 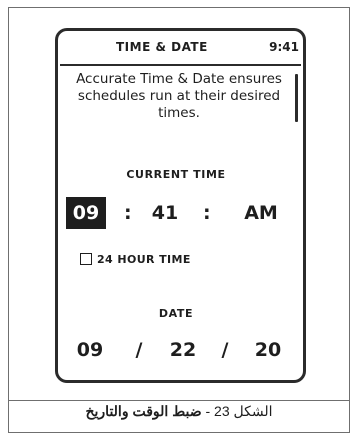 What do you see at coordinates (165, 213) in the screenshot?
I see `minute-field: 41` at bounding box center [165, 213].